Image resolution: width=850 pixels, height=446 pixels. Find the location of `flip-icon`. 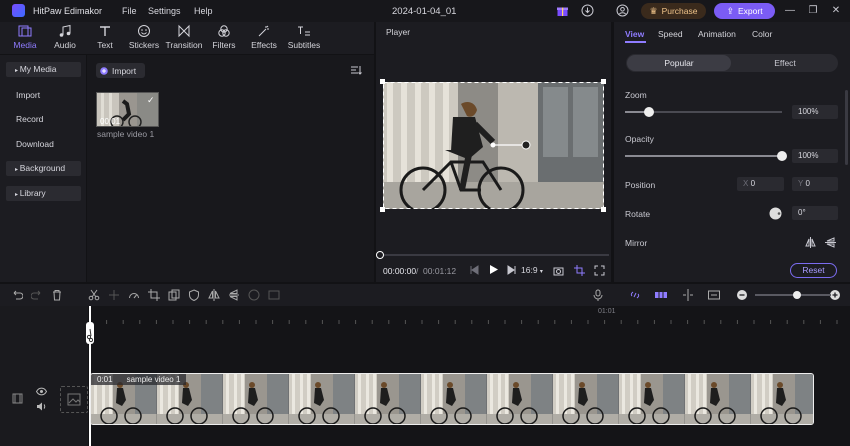

flip-icon is located at coordinates (234, 295).